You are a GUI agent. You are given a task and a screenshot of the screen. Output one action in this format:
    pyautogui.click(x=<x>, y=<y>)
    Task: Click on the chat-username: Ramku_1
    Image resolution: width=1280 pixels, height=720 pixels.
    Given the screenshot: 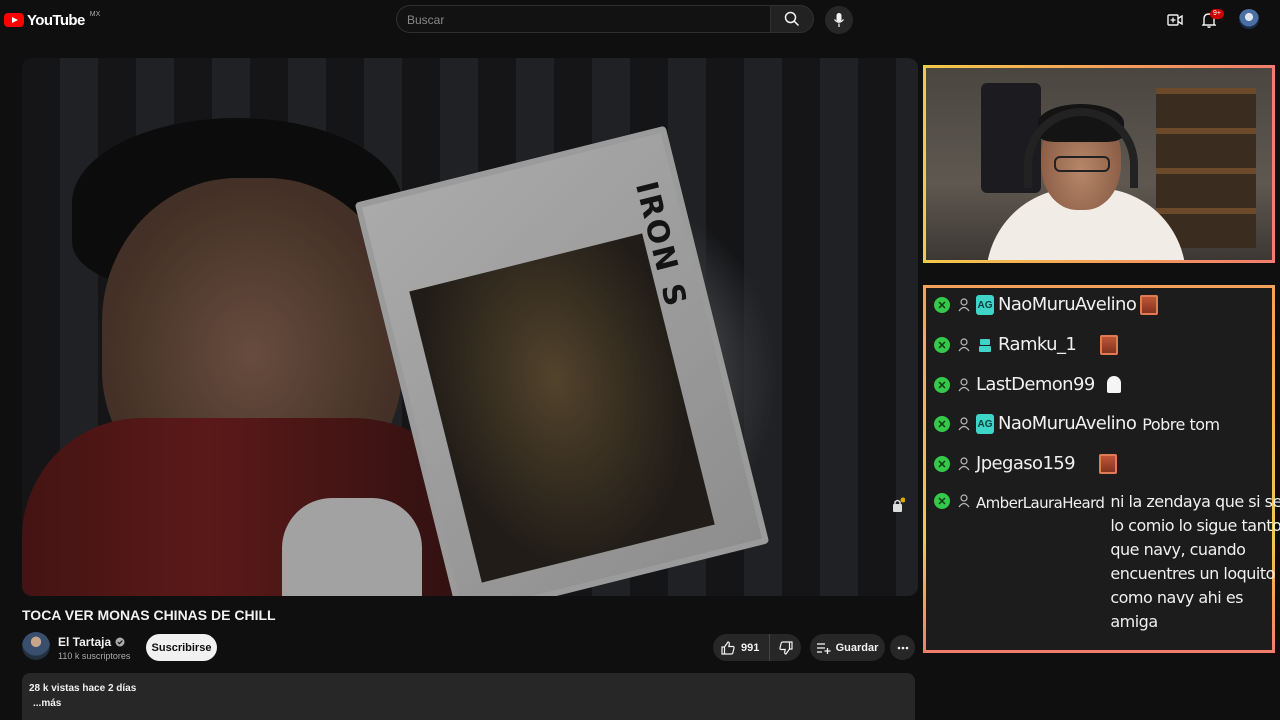 What is the action you would take?
    pyautogui.click(x=1037, y=344)
    